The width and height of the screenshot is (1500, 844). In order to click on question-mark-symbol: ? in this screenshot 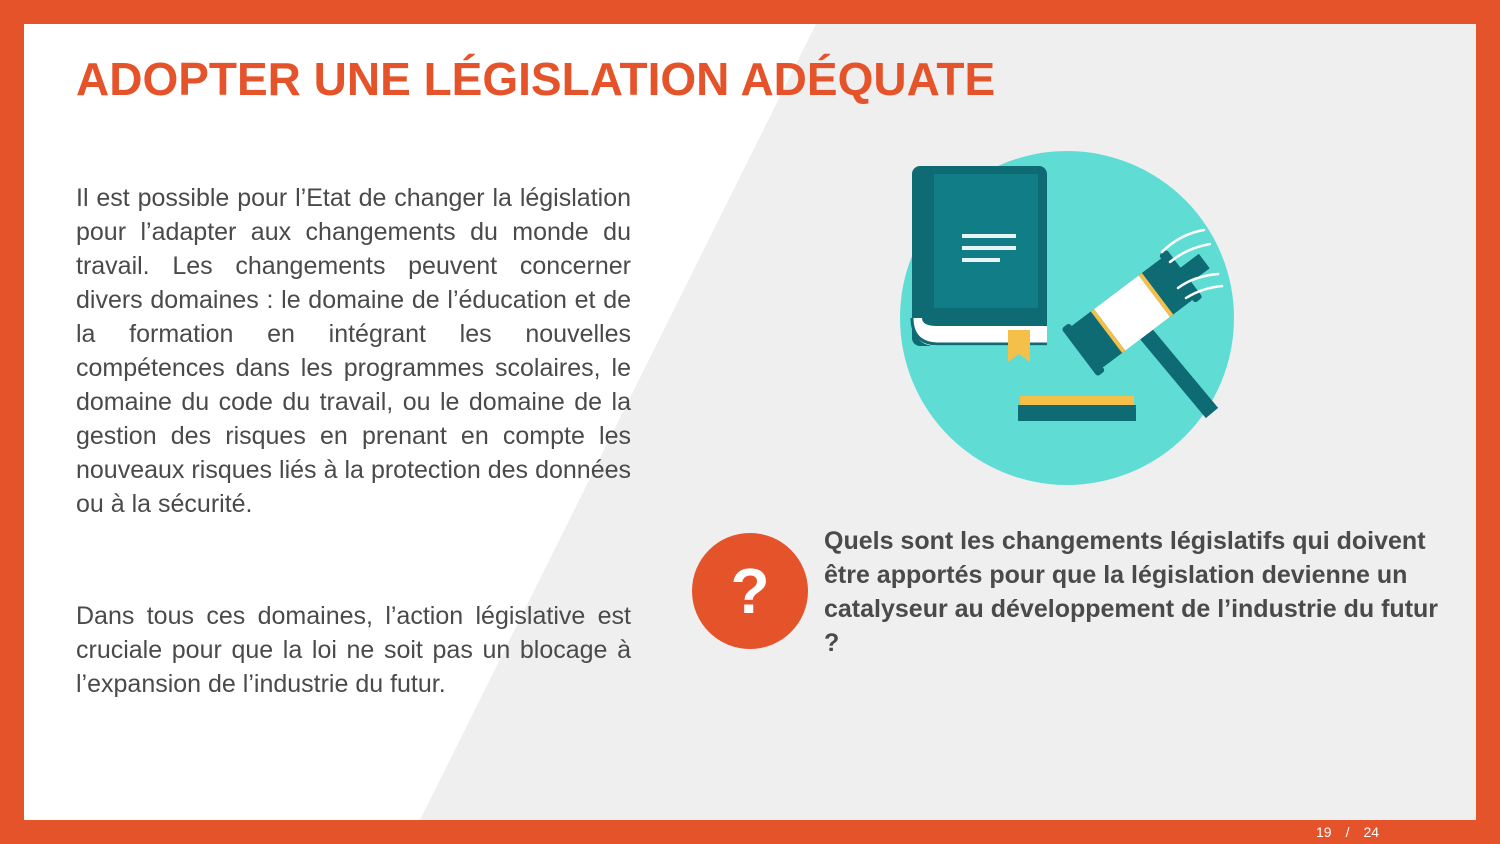, I will do `click(750, 591)`.